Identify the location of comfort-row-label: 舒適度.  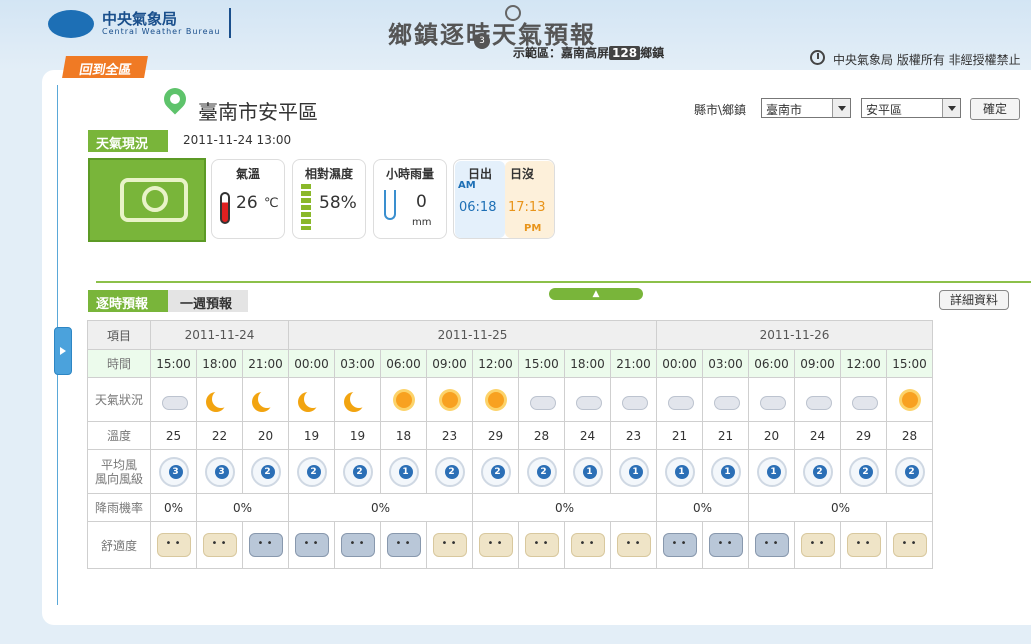
(119, 545).